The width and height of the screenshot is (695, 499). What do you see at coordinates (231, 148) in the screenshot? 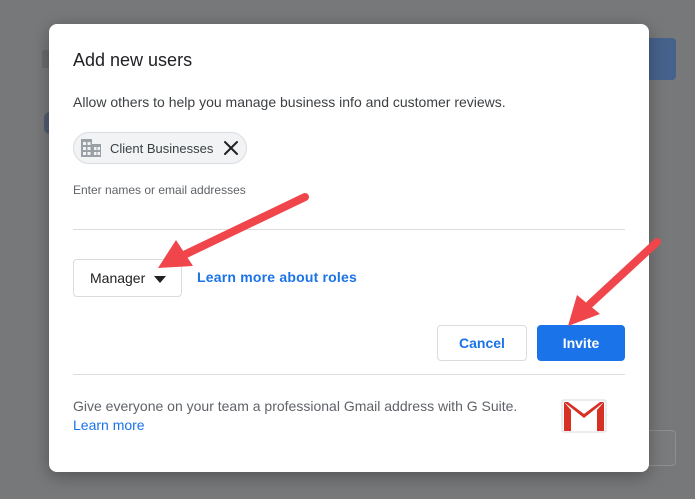
I see `close-icon` at bounding box center [231, 148].